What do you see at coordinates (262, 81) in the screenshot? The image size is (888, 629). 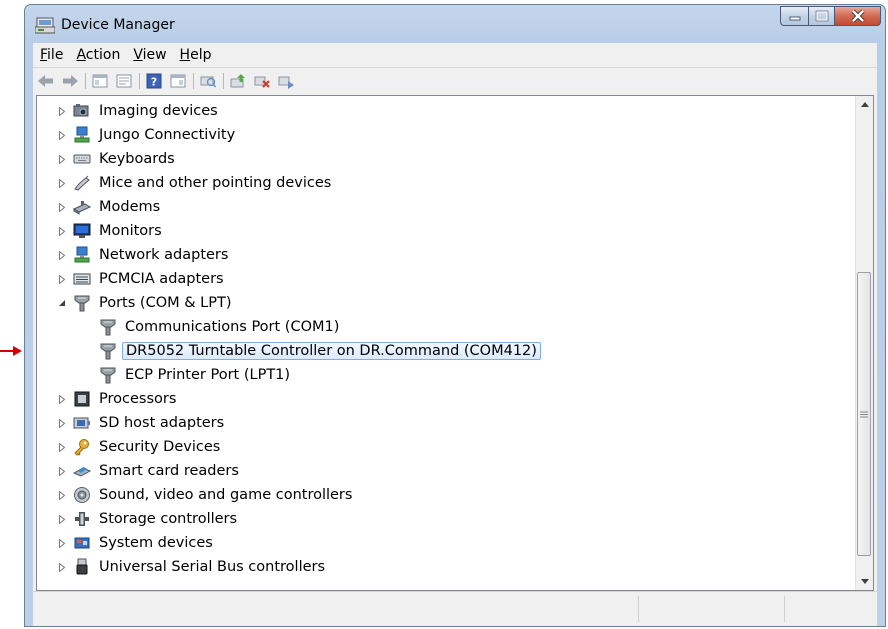 I see `uninstall-icon` at bounding box center [262, 81].